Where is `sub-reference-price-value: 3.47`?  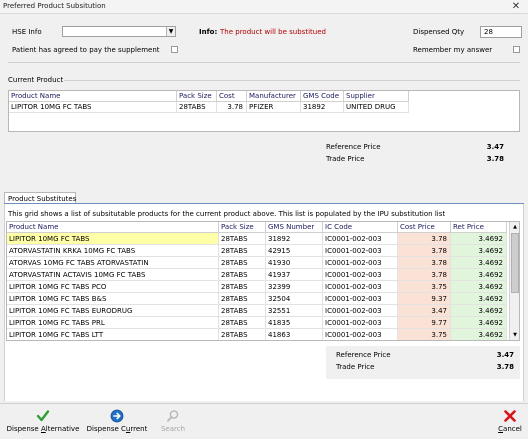
sub-reference-price-value: 3.47 is located at coordinates (505, 355).